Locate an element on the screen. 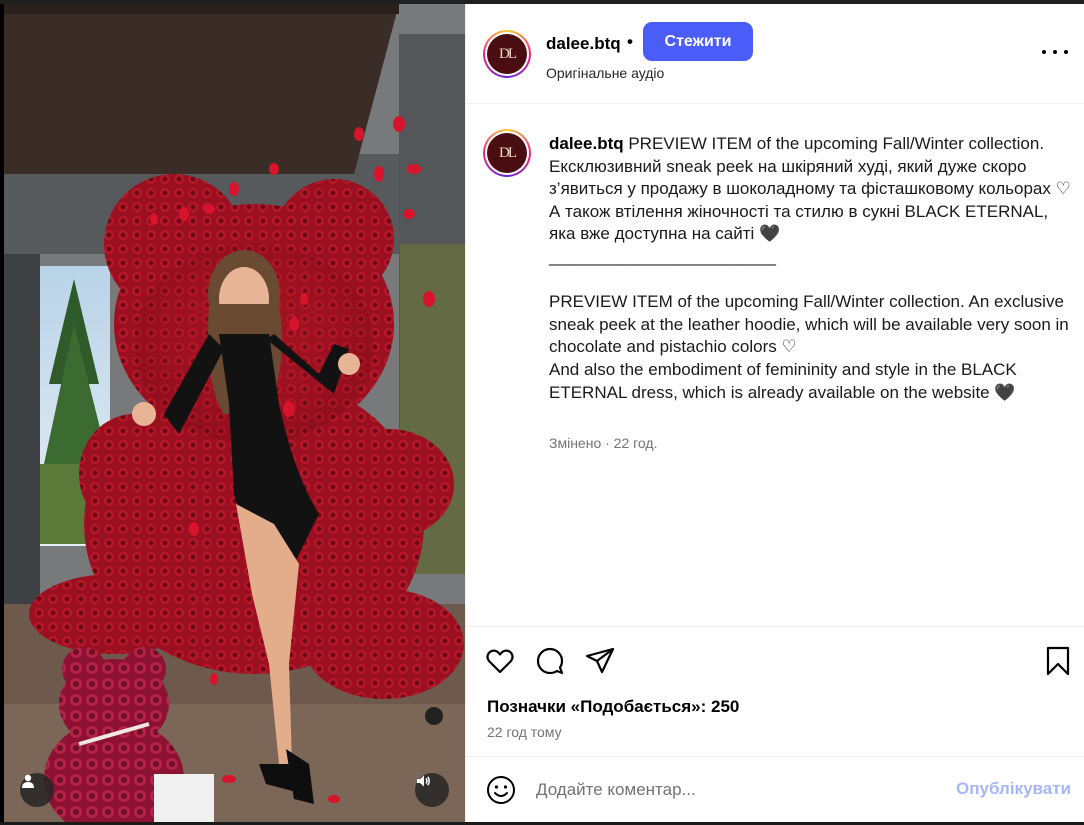 The image size is (1084, 825). tagged-users-button is located at coordinates (37, 790).